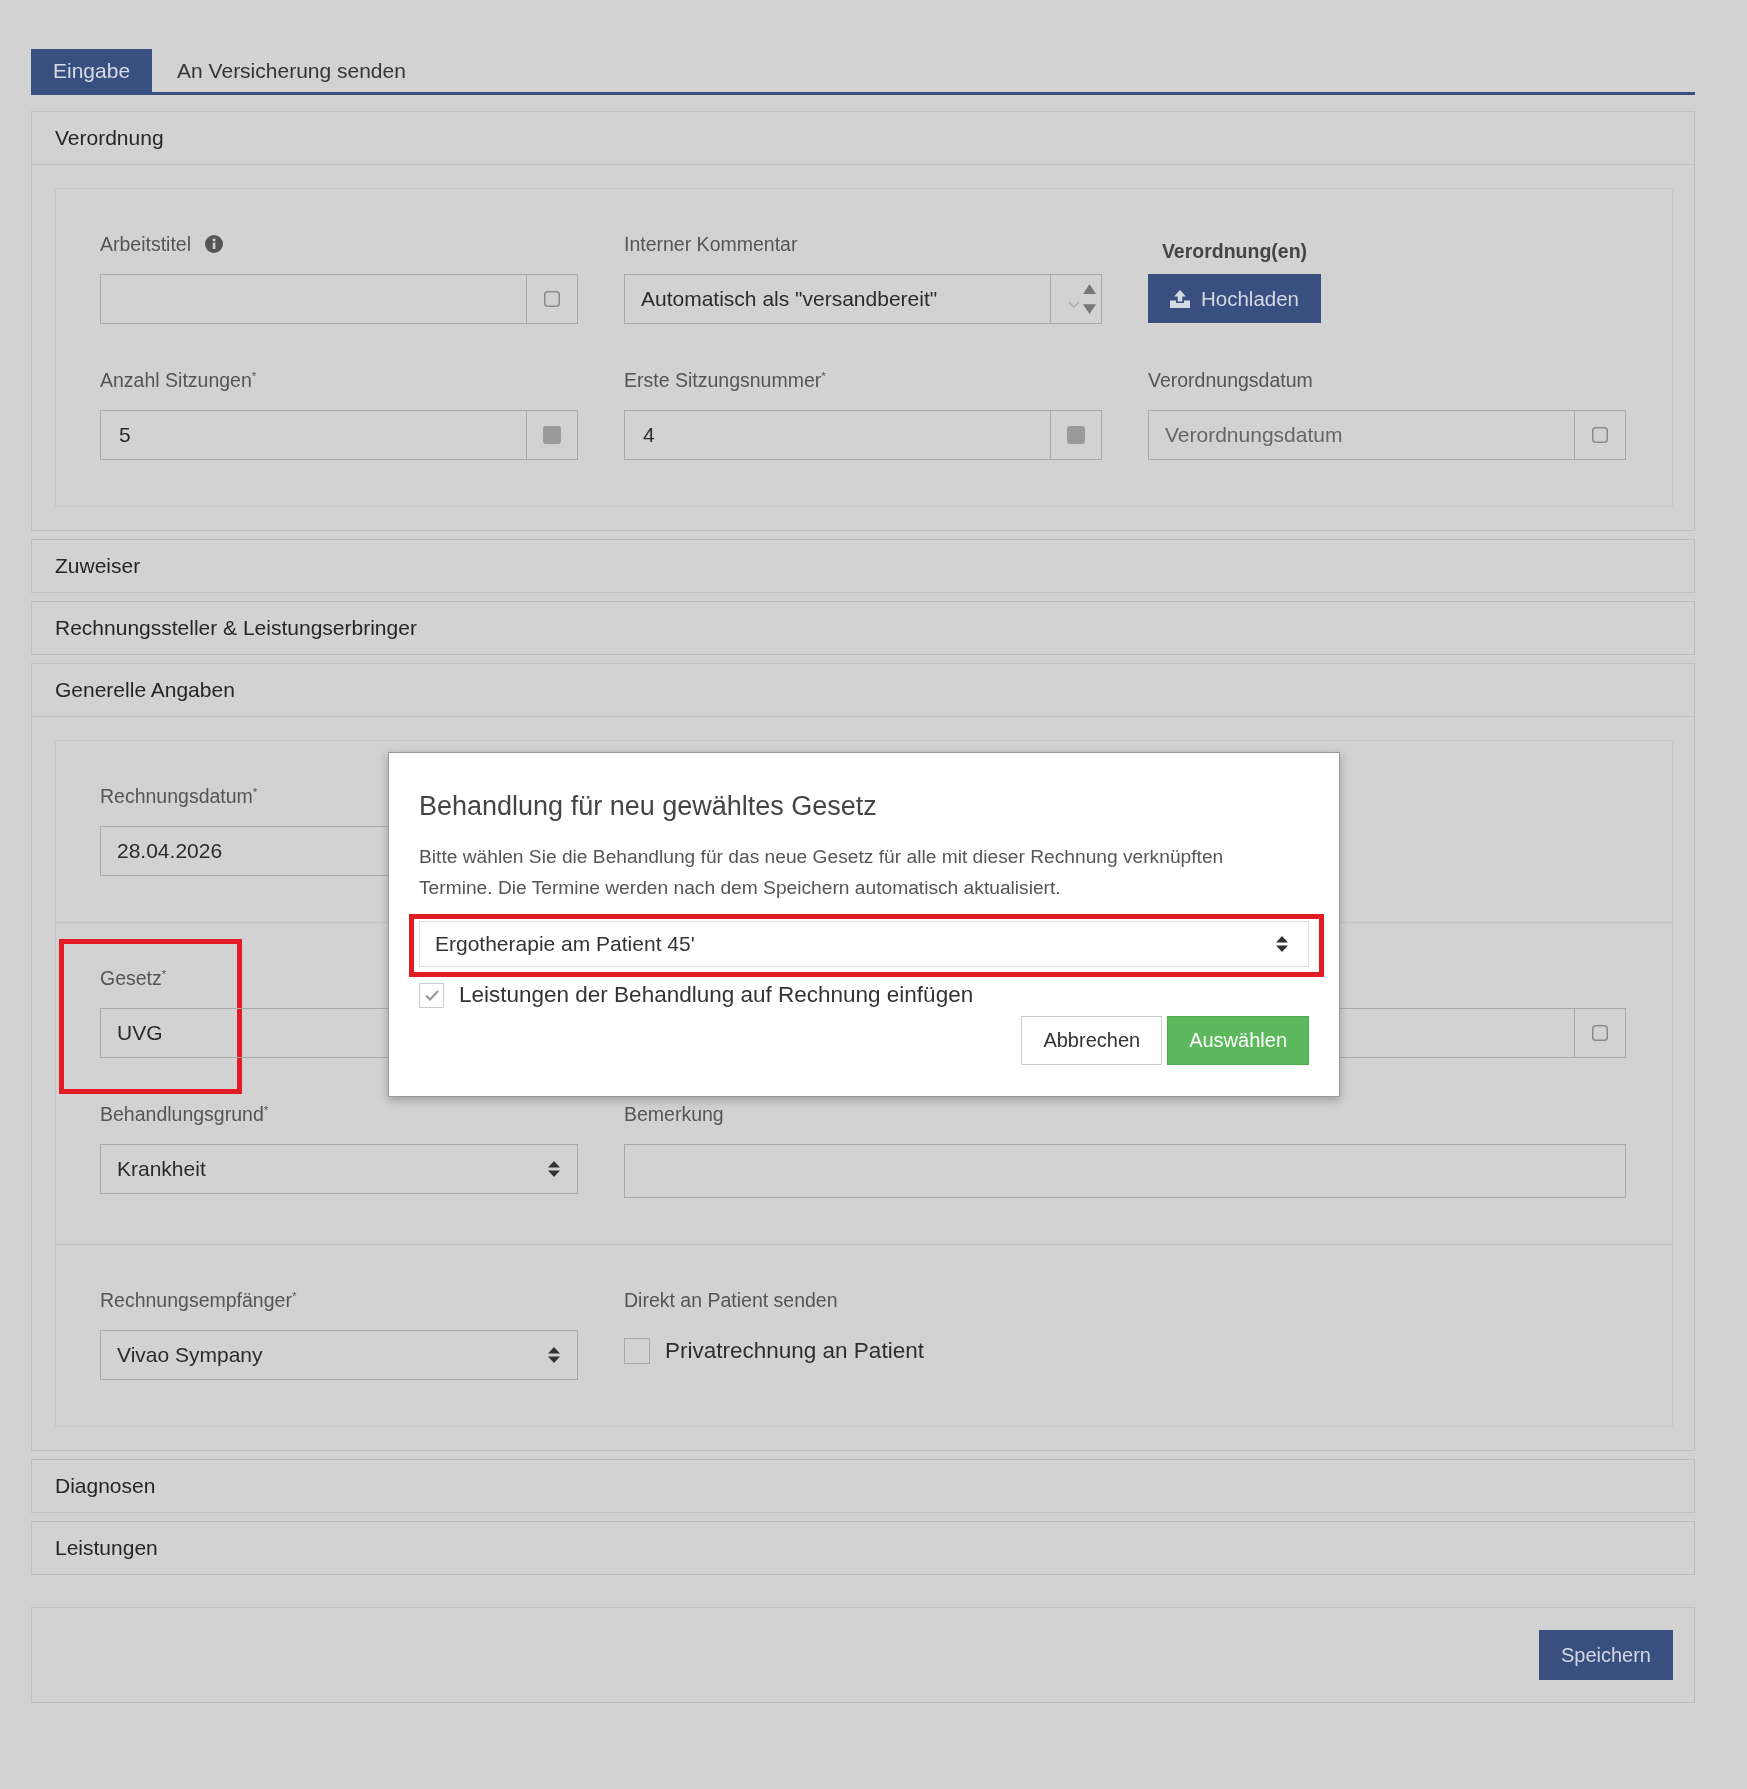  I want to click on field-label: Gesetz$^{*}$, so click(133, 978).